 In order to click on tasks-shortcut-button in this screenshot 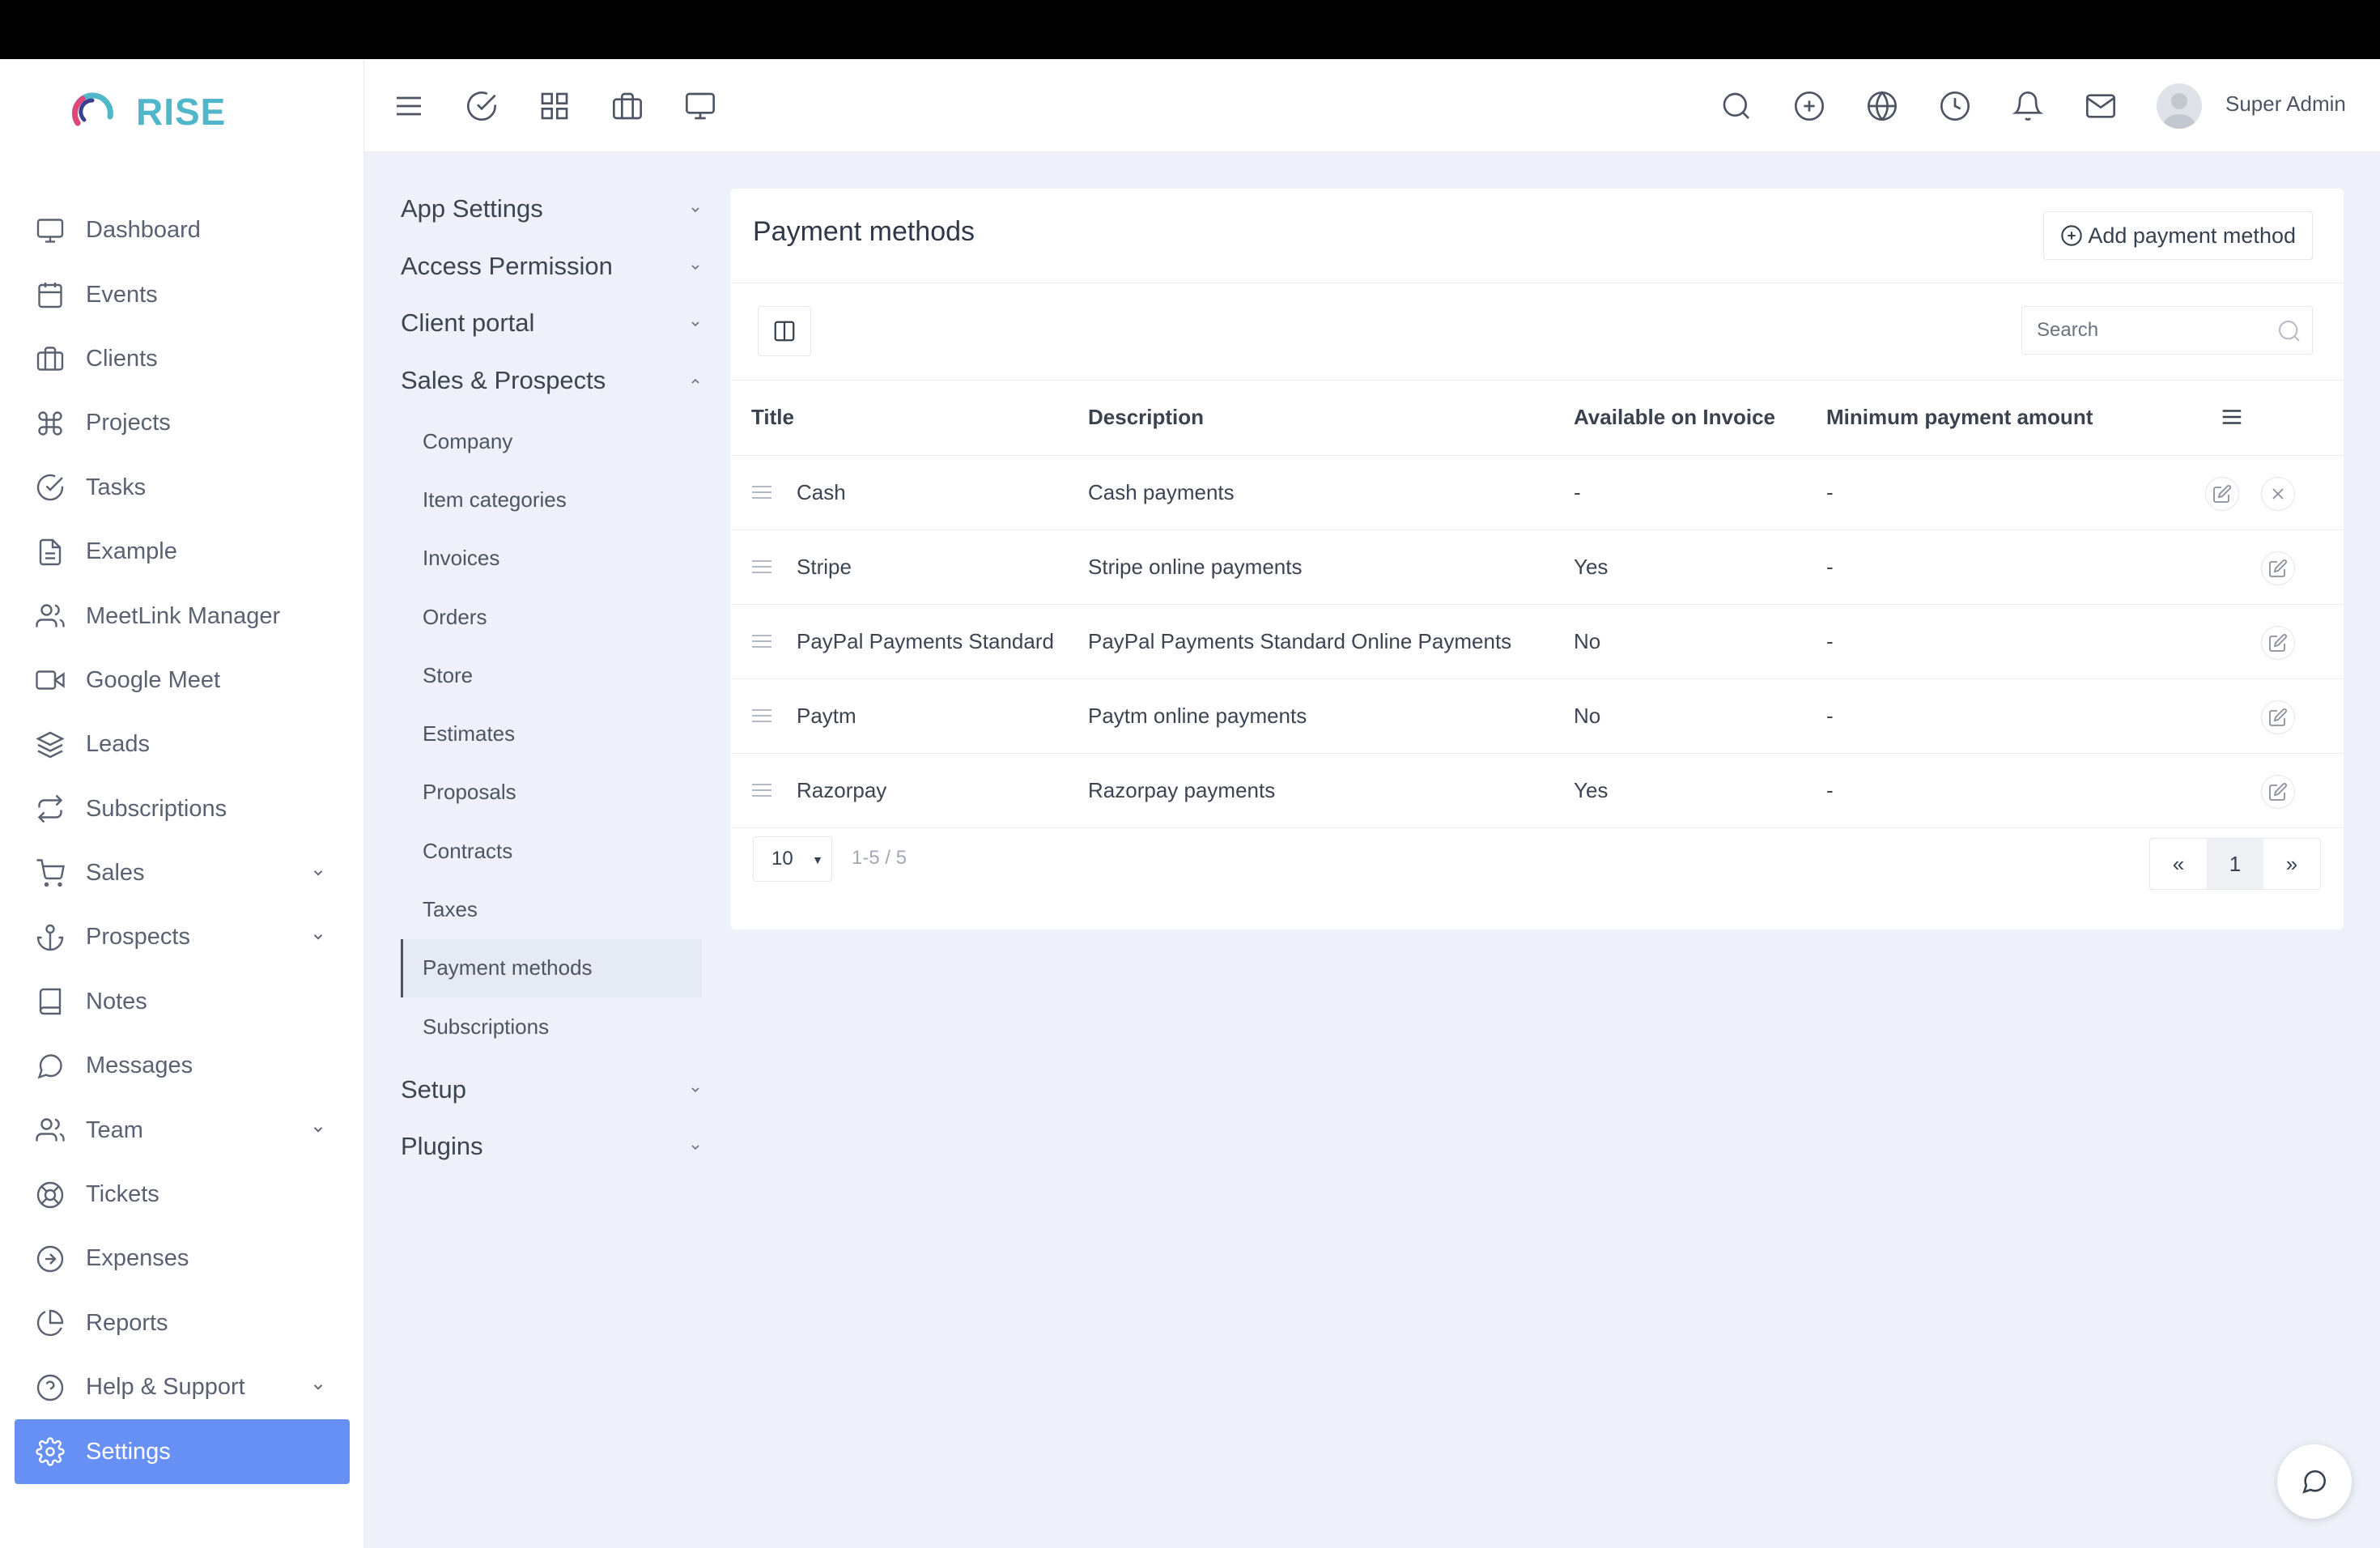, I will do `click(482, 106)`.